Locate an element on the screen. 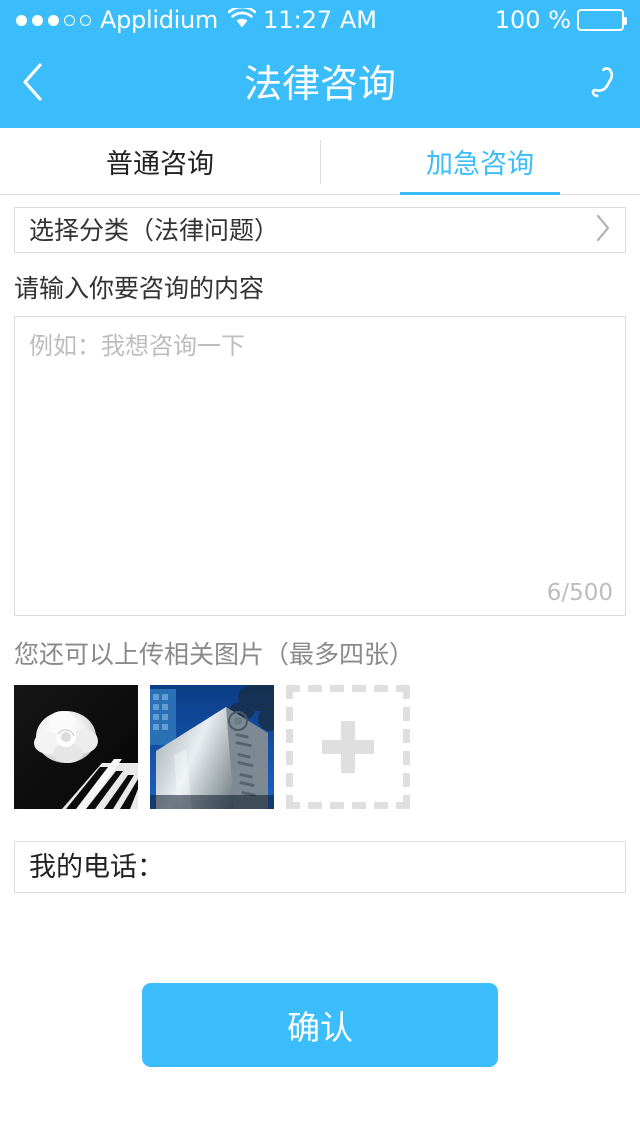  battery-percent-label: 100 % is located at coordinates (532, 20).